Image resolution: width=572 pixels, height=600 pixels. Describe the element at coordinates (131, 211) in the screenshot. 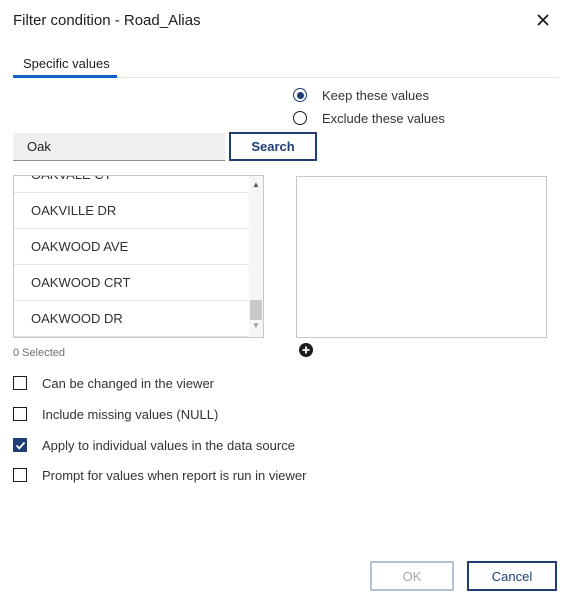

I see `list-item: OAKVILLE DR` at that location.